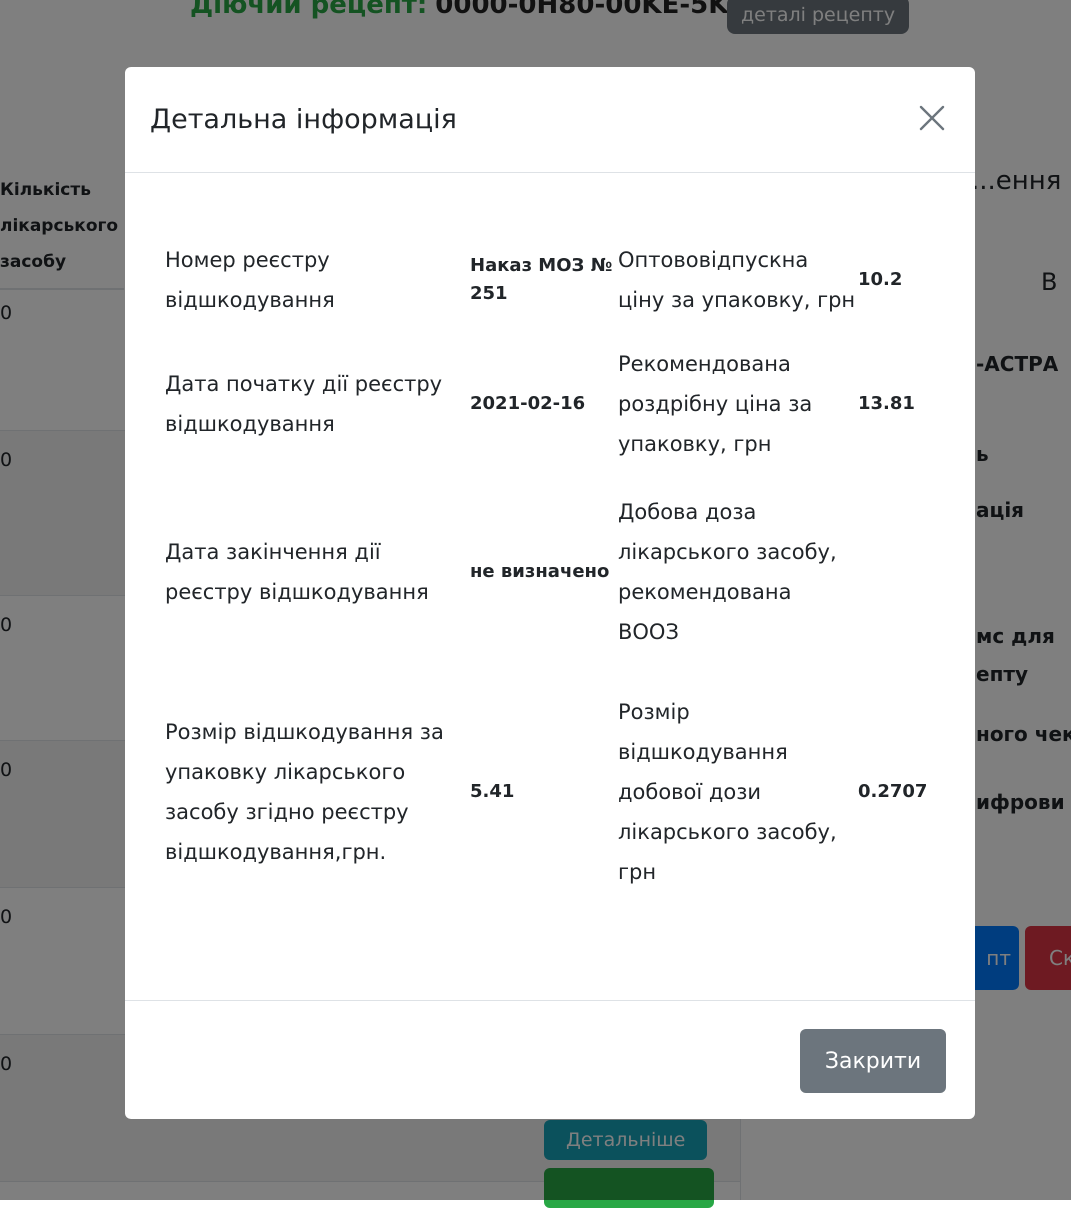  Describe the element at coordinates (893, 791) in the screenshot. I see `field-value: 0.2707` at that location.